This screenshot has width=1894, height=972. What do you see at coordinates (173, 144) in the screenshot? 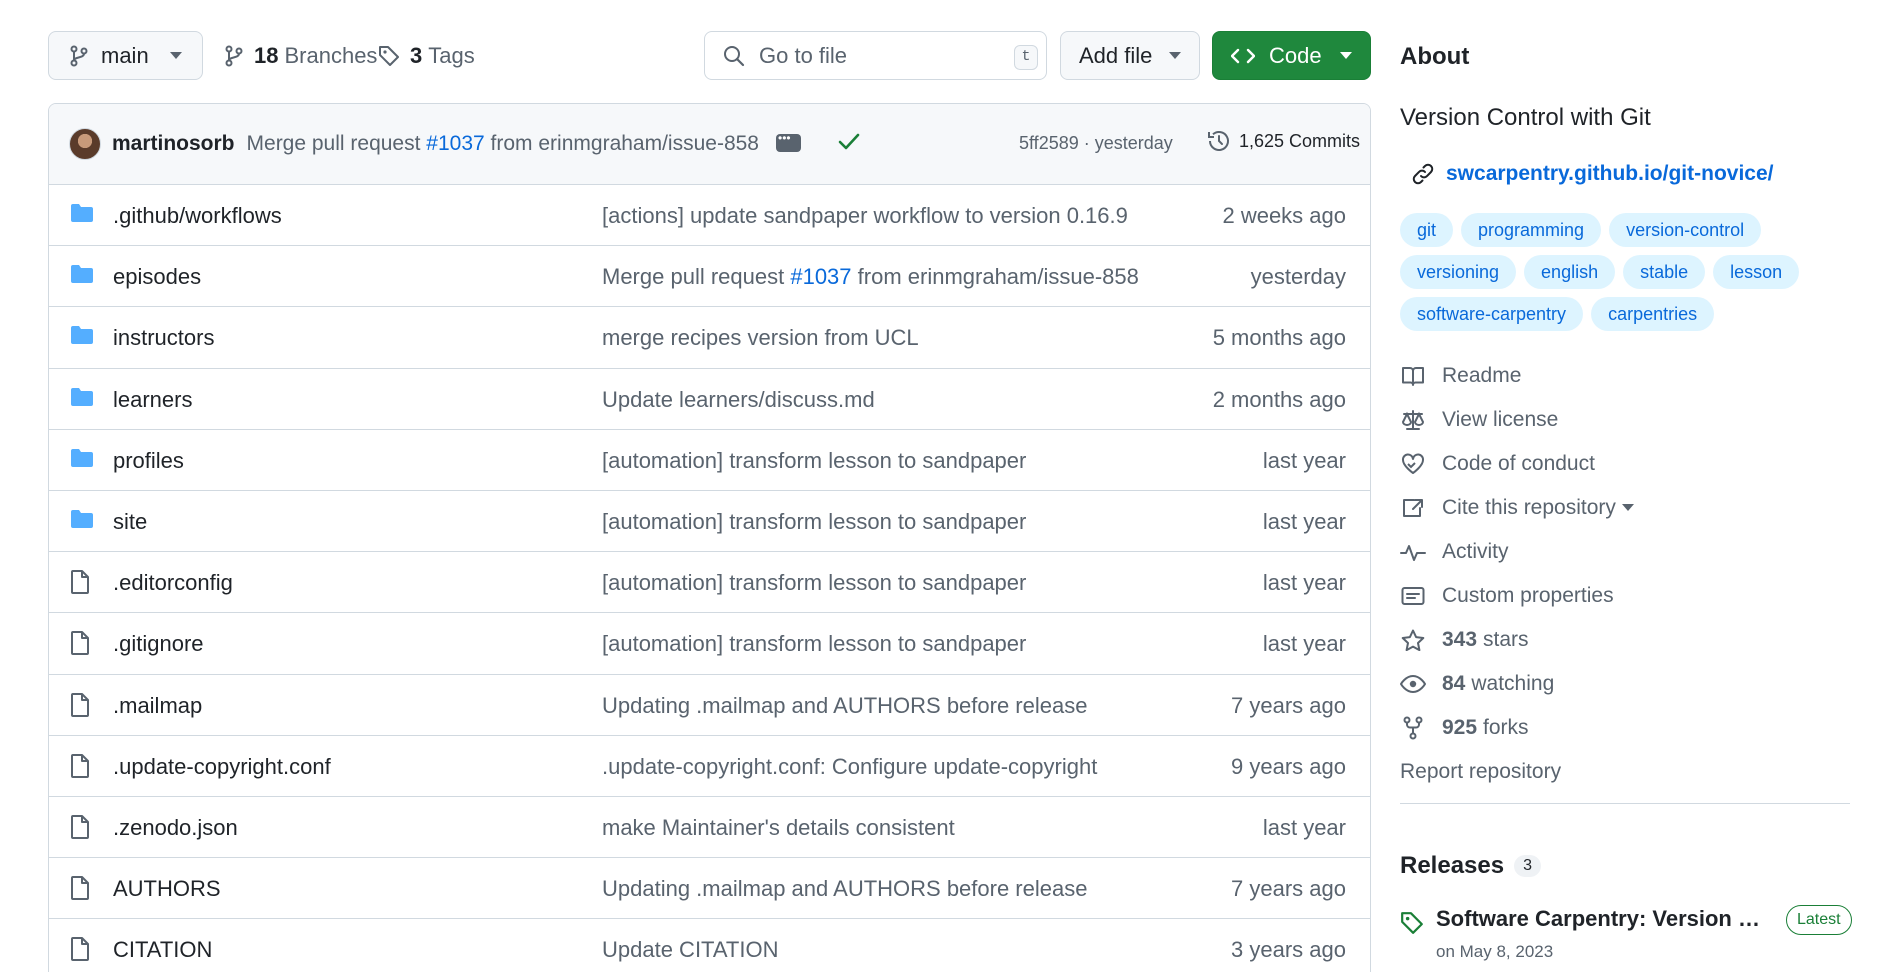
I see `commit-author: martinosorb` at bounding box center [173, 144].